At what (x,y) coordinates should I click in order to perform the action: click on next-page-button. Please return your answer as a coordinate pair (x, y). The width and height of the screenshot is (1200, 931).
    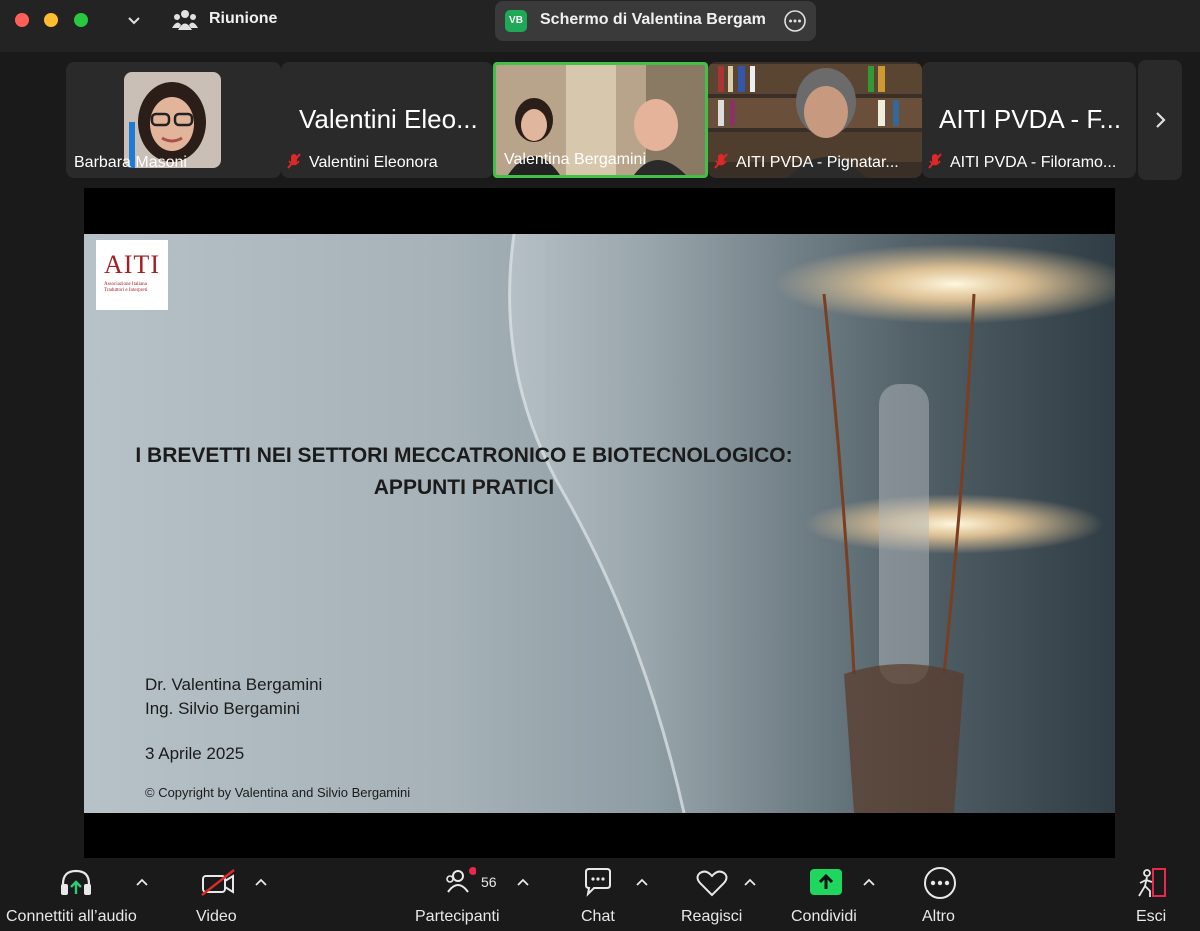
    Looking at the image, I should click on (1160, 120).